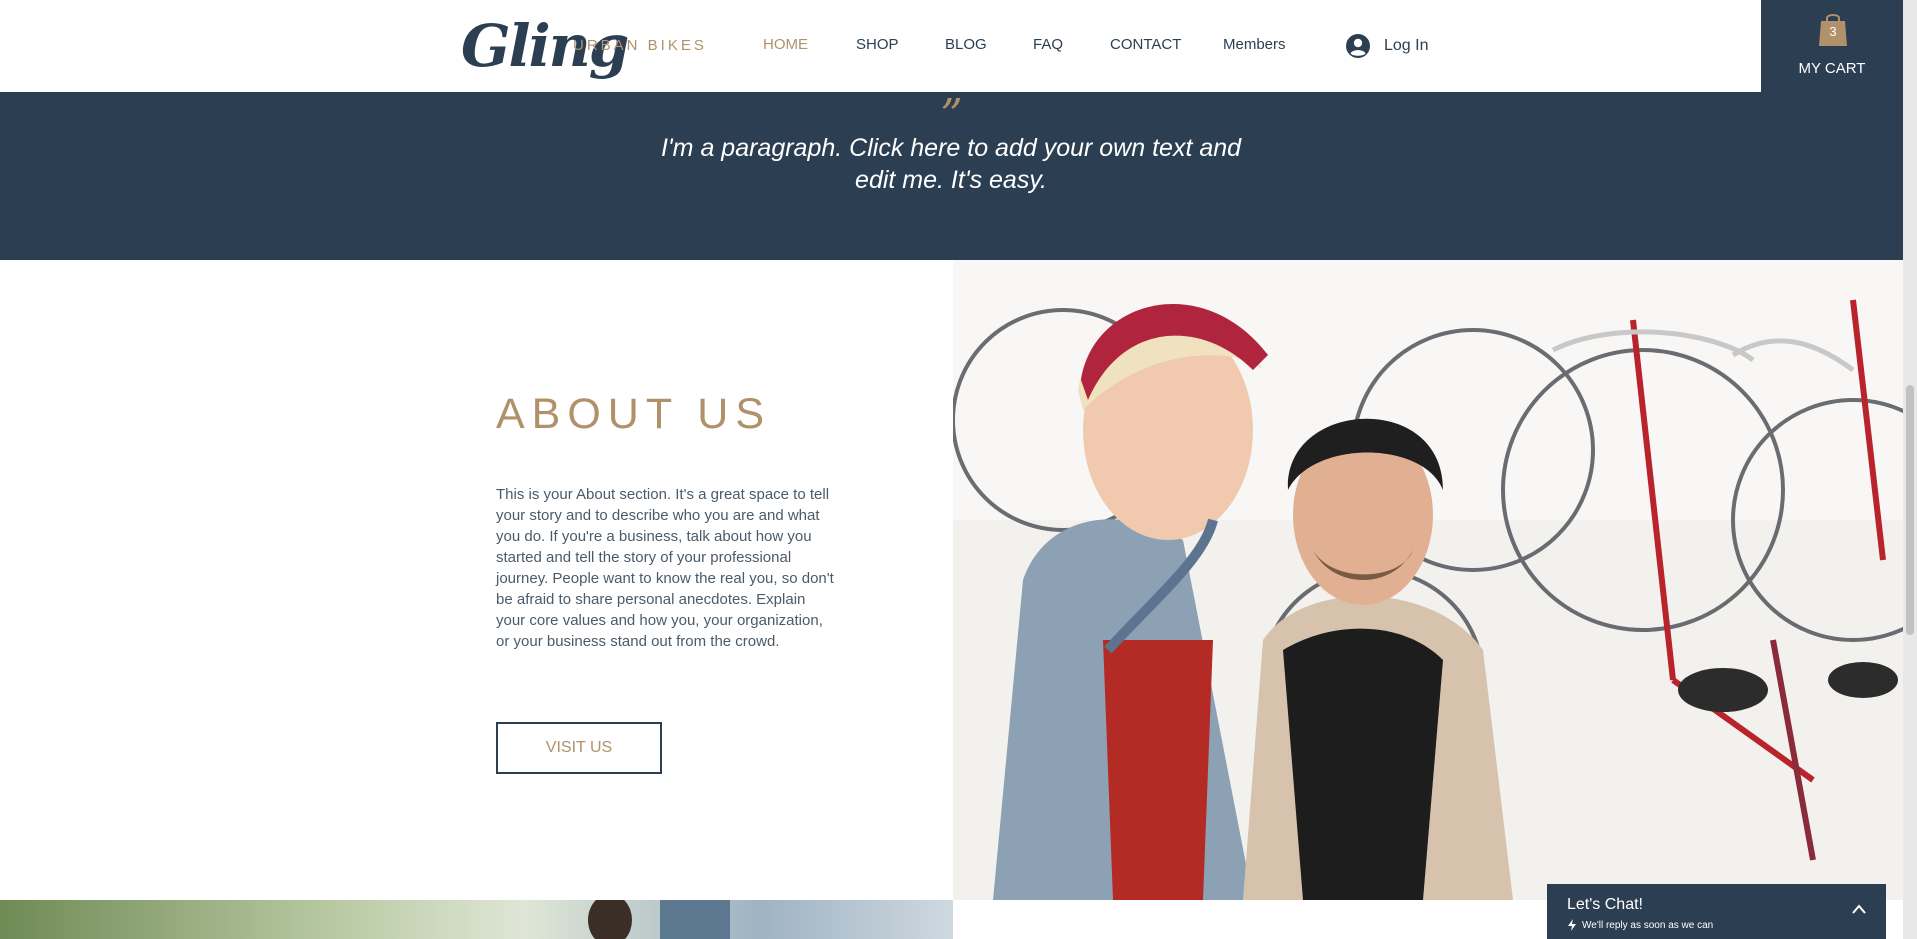 This screenshot has height=939, width=1917. I want to click on cart-button: 3 MY CART, so click(1832, 46).